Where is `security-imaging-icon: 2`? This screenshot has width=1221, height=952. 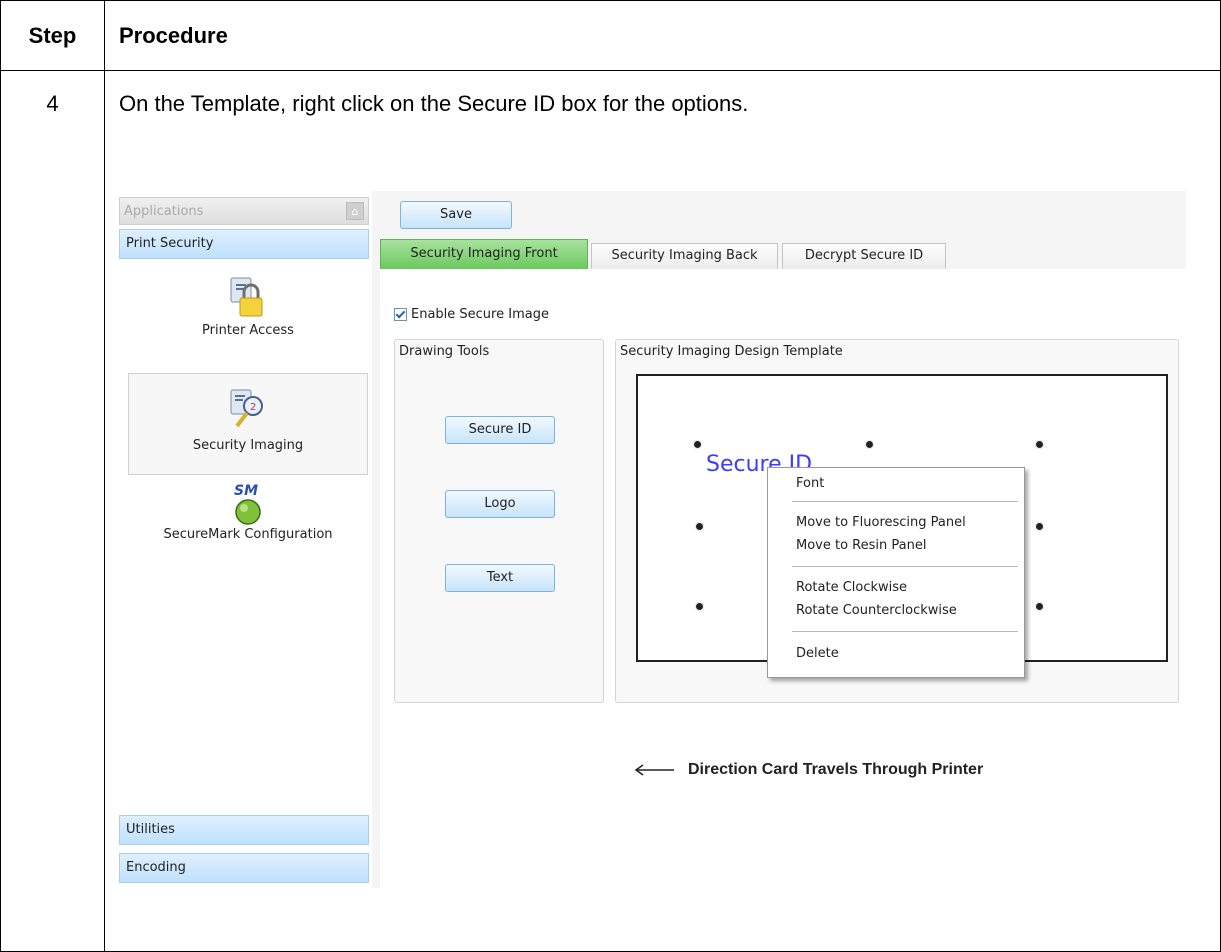
security-imaging-icon: 2 is located at coordinates (246, 408).